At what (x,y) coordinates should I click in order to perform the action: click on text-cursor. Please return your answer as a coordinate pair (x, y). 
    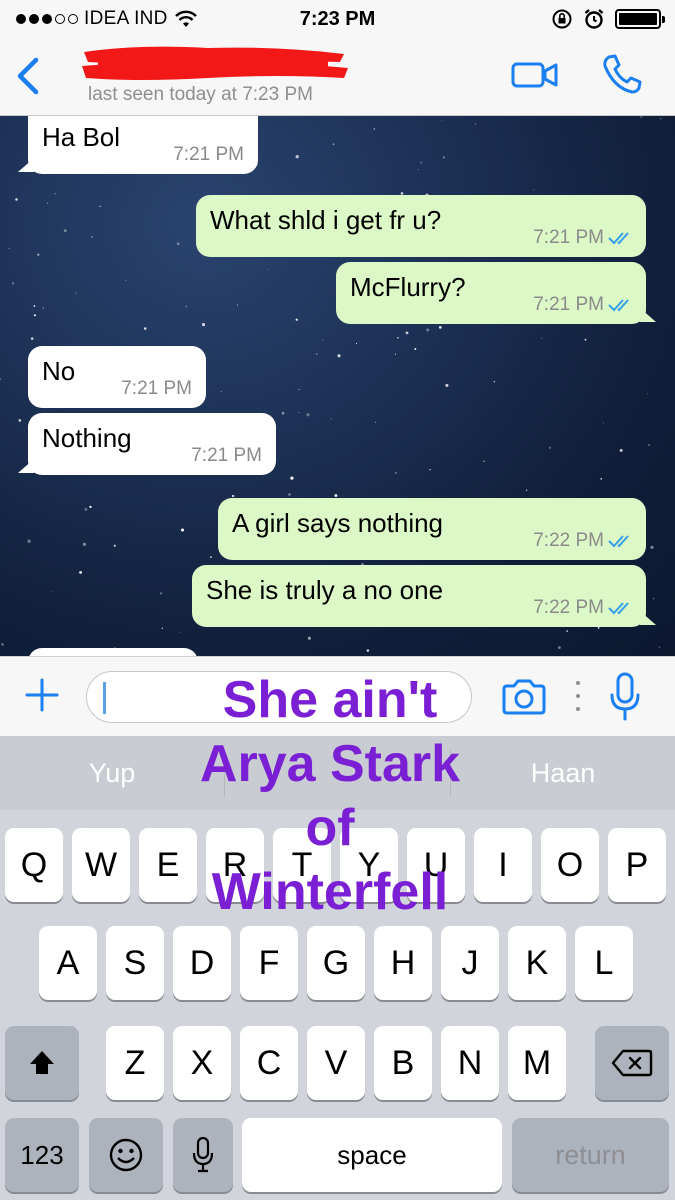
    Looking at the image, I should click on (104, 698).